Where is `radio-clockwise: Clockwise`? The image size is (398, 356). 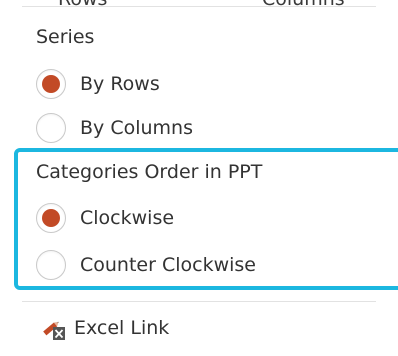 radio-clockwise: Clockwise is located at coordinates (105, 218).